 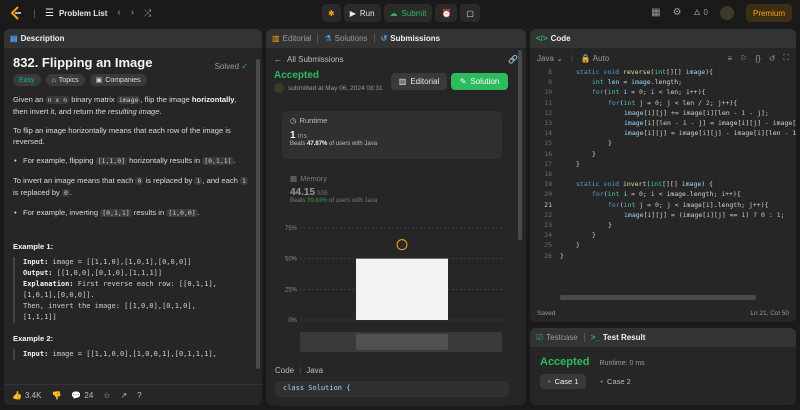 I want to click on premium-button: Premium, so click(x=768, y=13).